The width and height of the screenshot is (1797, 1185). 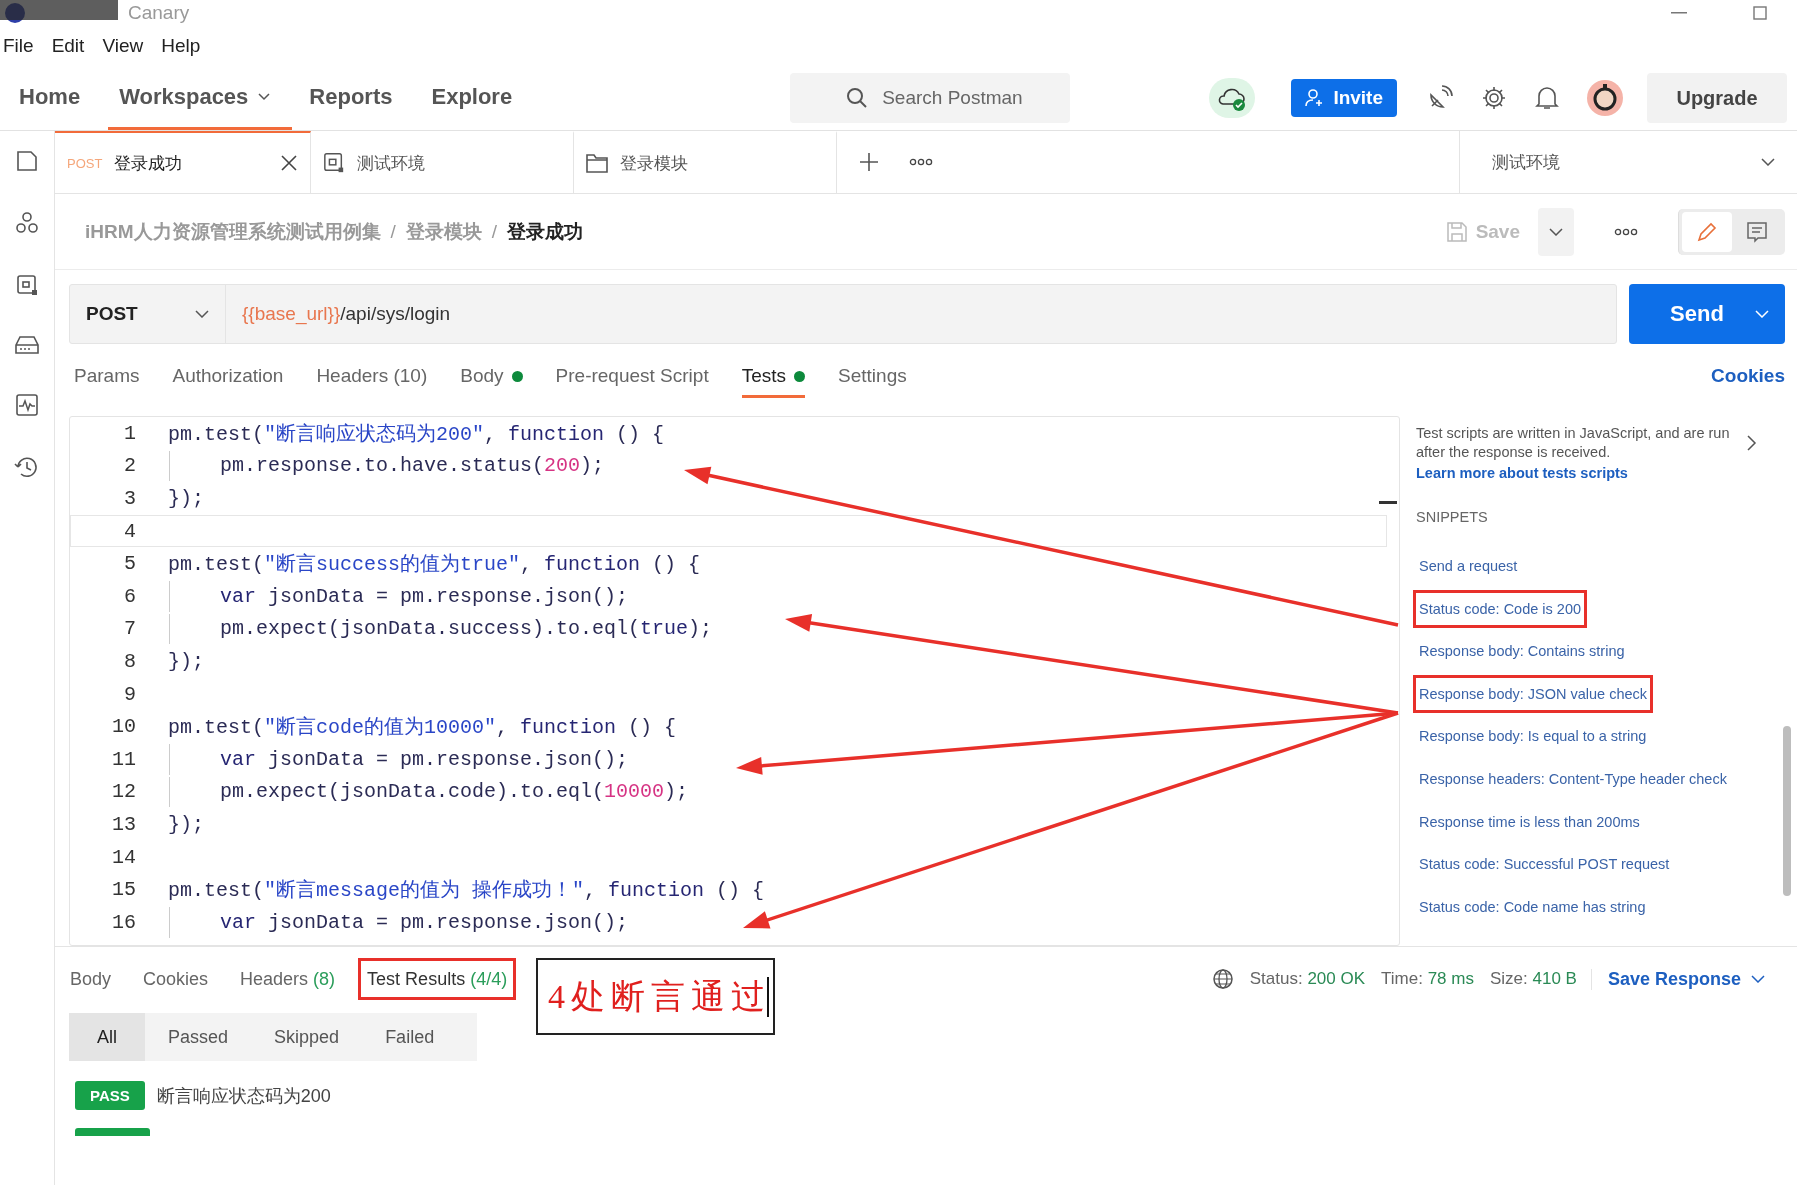 I want to click on request-option-tab: Headers (10), so click(x=372, y=376).